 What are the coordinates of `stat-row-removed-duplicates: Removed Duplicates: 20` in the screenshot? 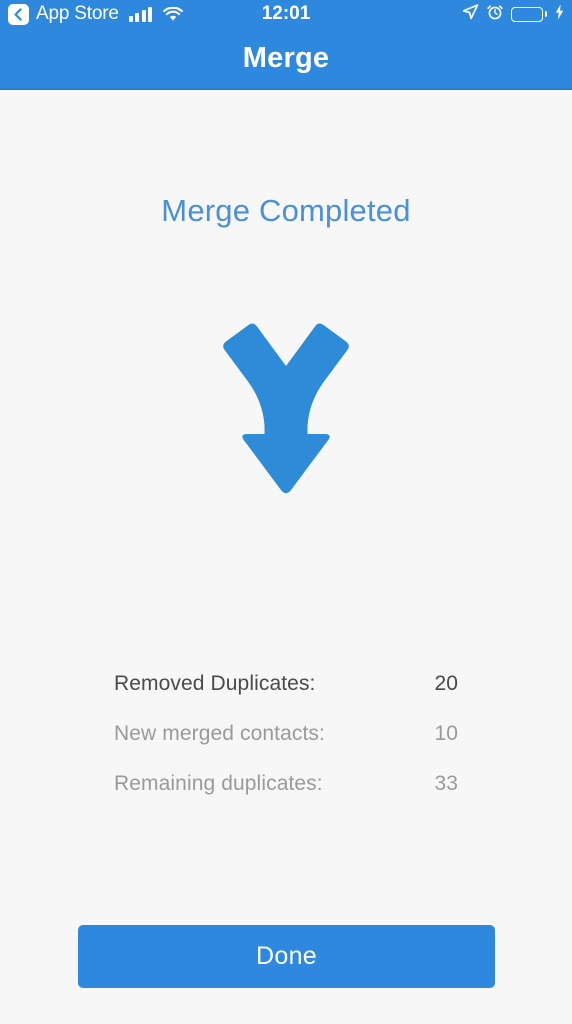 It's located at (286, 697).